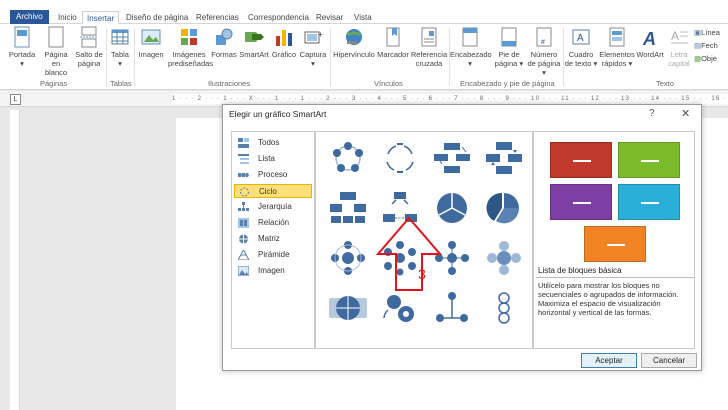 This screenshot has height=410, width=728. Describe the element at coordinates (29, 17) in the screenshot. I see `tab-archivo: Archivo` at that location.